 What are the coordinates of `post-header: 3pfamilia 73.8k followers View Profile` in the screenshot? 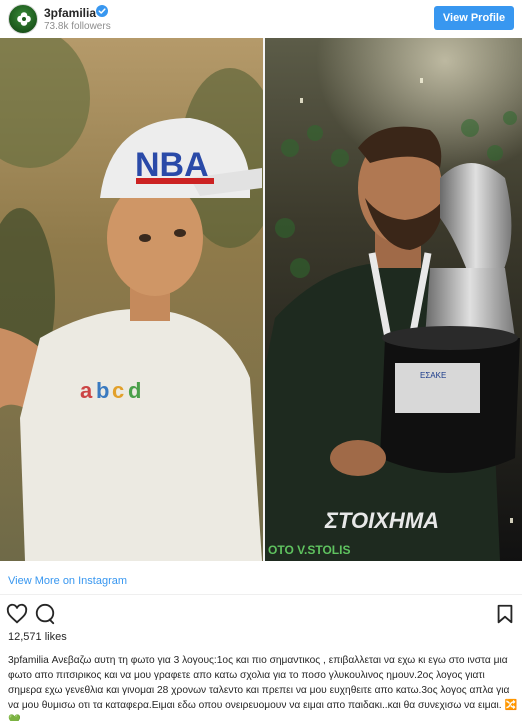 It's located at (261, 20).